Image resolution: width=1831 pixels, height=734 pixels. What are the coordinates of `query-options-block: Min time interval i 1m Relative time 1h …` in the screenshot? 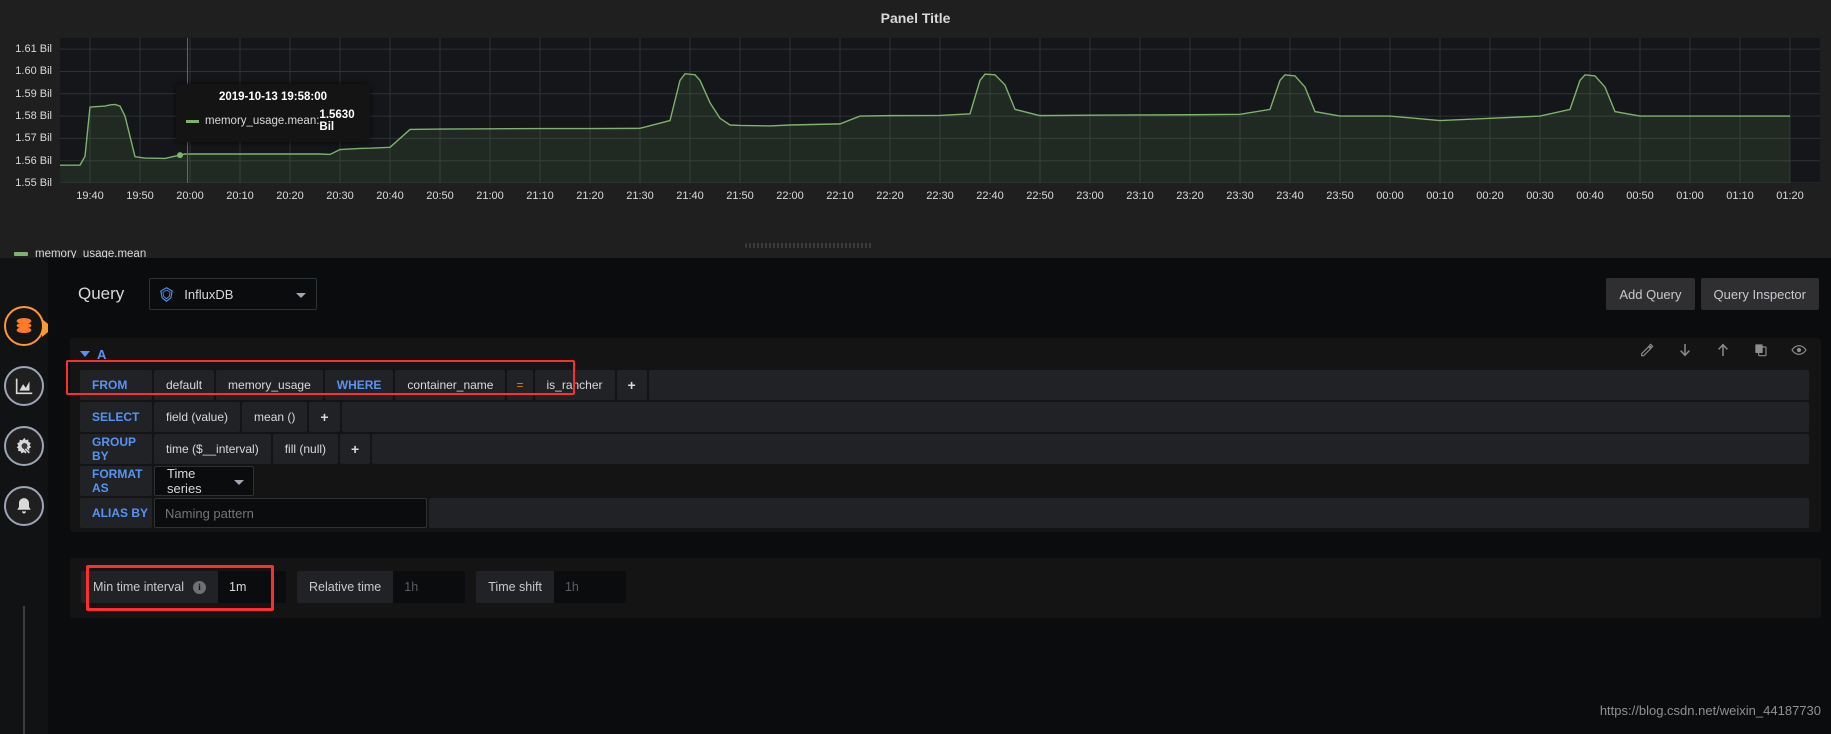 It's located at (945, 588).